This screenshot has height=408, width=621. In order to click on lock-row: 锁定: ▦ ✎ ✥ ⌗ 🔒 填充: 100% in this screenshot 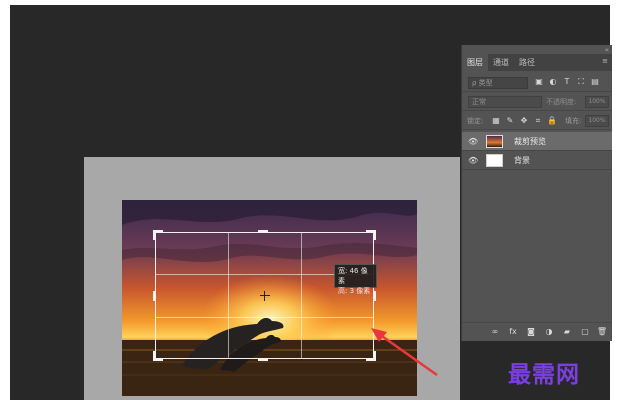, I will do `click(537, 121)`.